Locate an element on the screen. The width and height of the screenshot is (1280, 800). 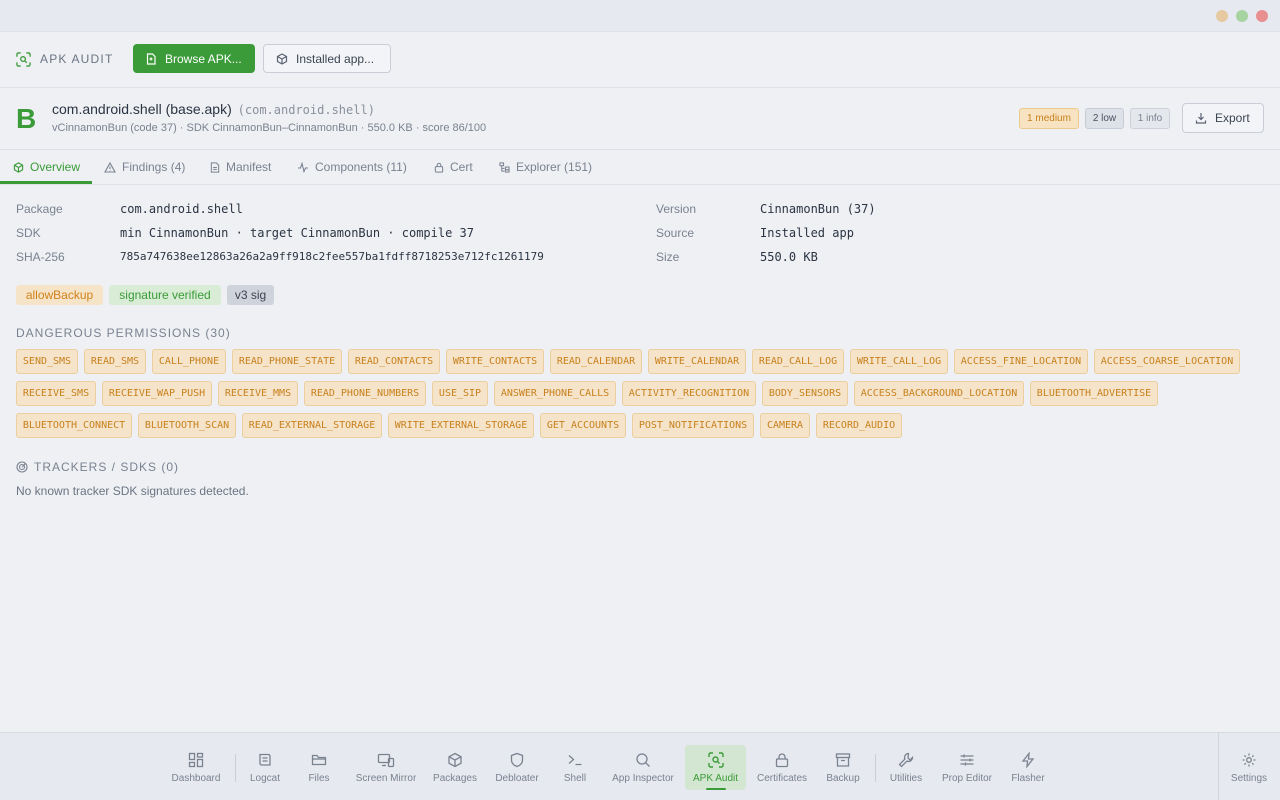
grid-icon is located at coordinates (196, 760).